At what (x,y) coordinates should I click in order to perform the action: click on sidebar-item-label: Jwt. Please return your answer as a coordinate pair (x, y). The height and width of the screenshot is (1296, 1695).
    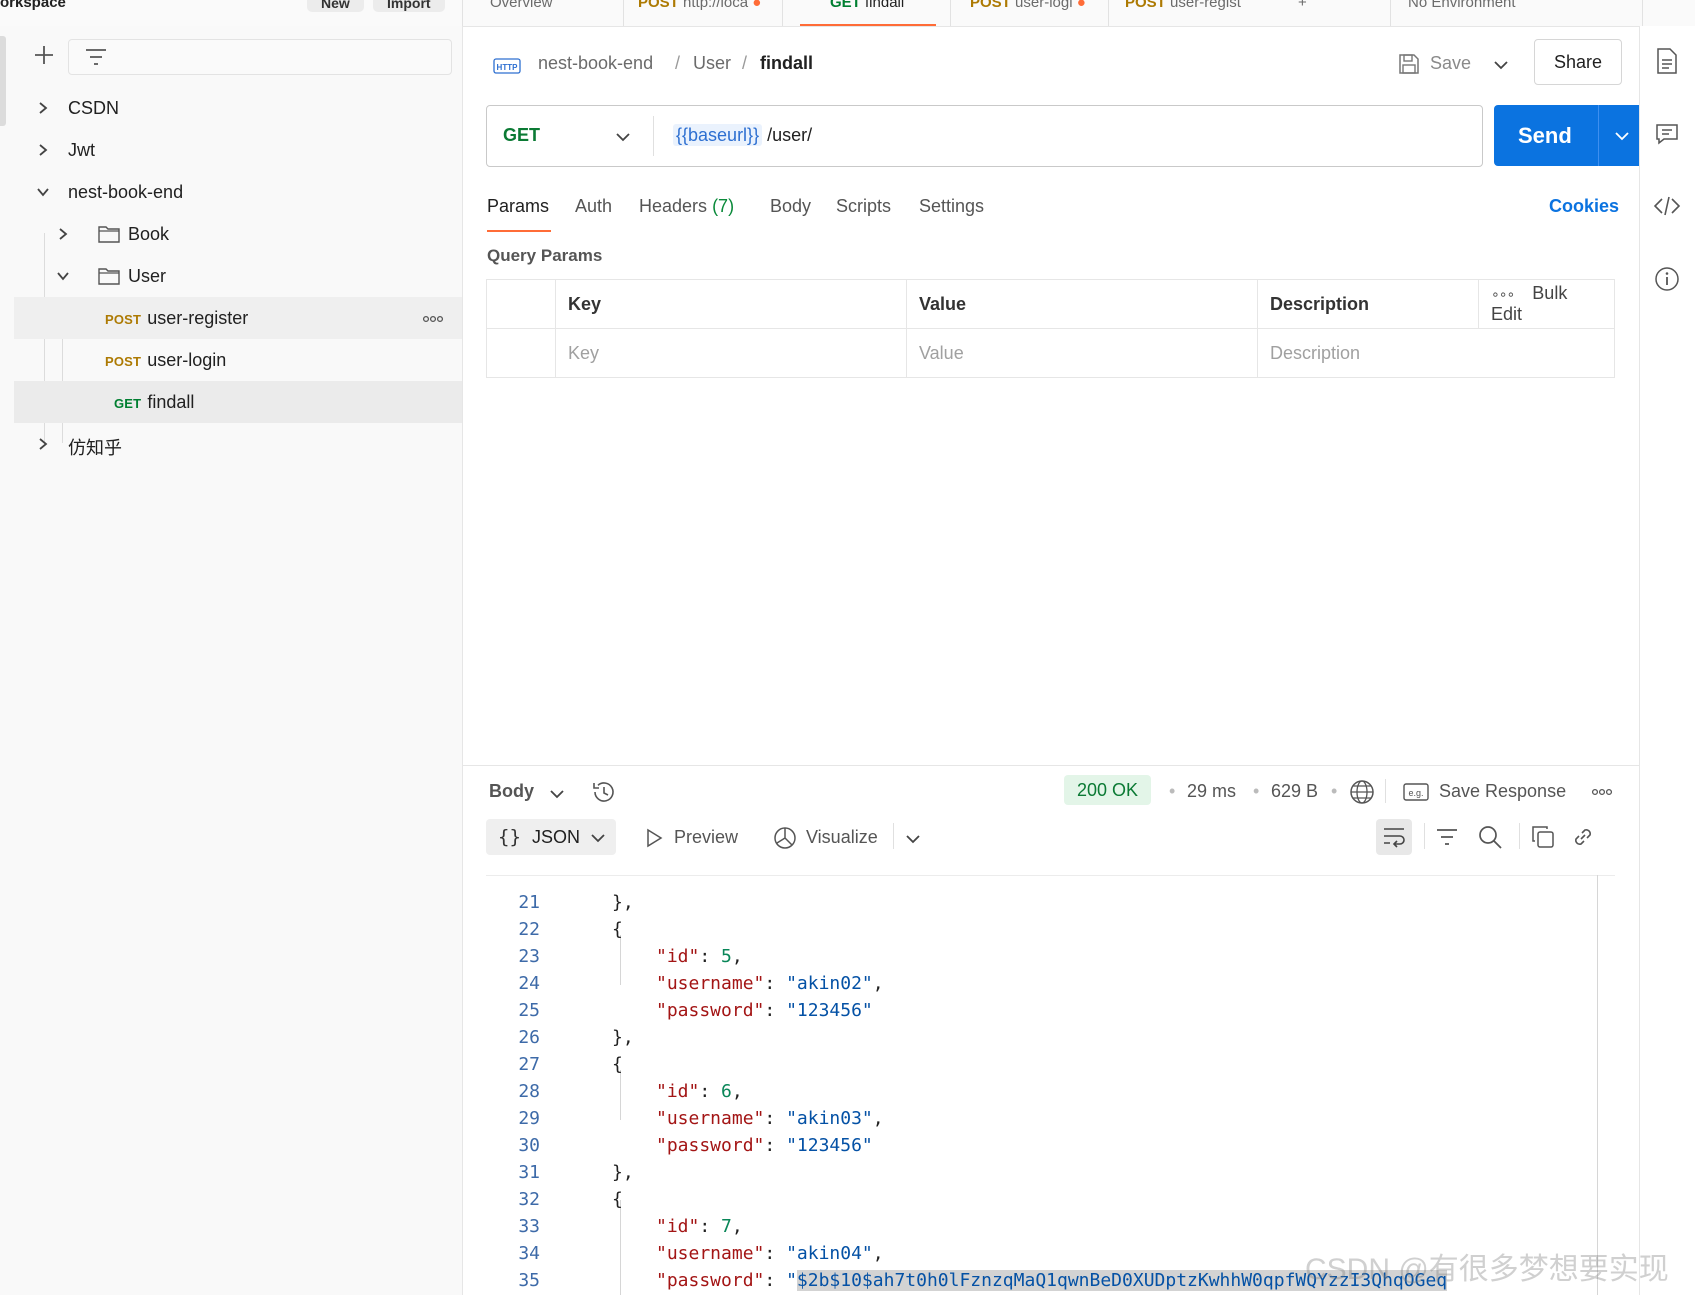
    Looking at the image, I should click on (81, 150).